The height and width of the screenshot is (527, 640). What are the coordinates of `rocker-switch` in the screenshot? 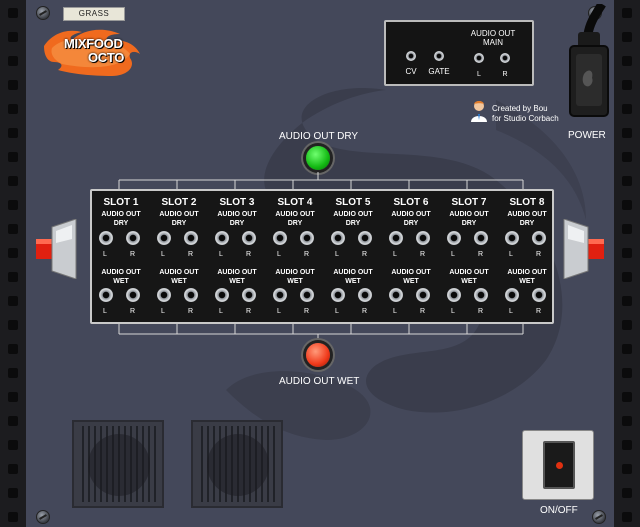 It's located at (559, 465).